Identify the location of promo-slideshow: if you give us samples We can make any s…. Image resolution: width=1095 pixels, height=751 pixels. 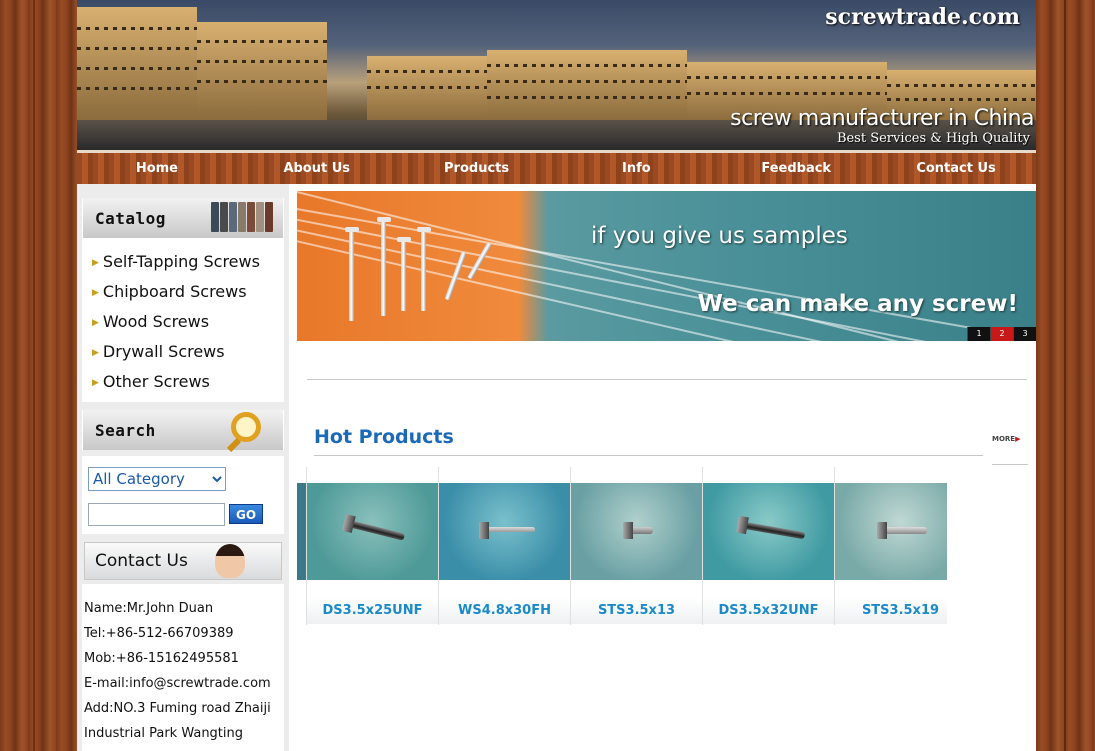
(666, 266).